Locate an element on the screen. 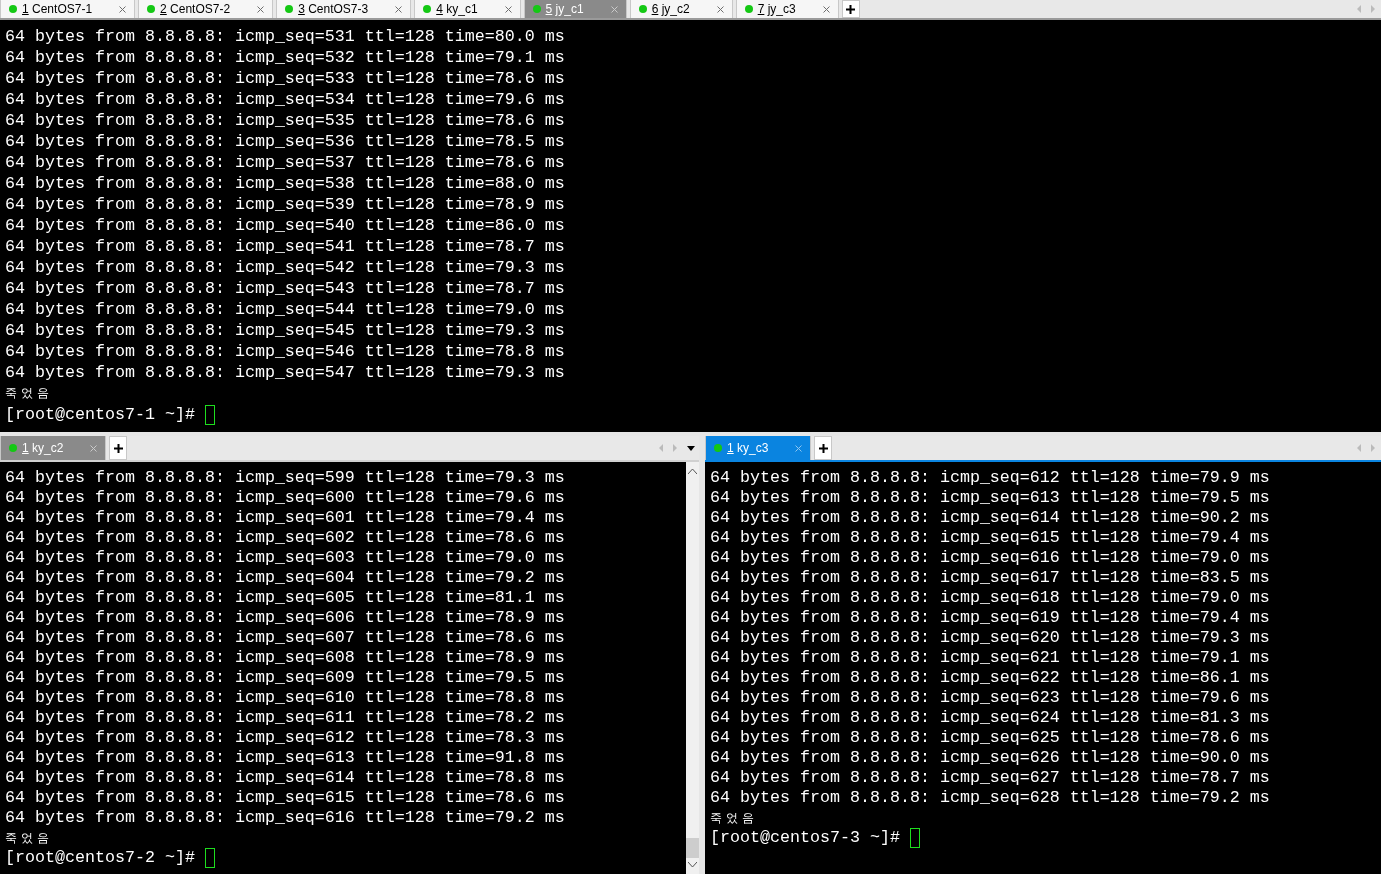 This screenshot has height=874, width=1381. terminal-line: 64 bytes from 8.8.8.8: icmp_seq=612 ttl=128 time=78.3 ms is located at coordinates (285, 738).